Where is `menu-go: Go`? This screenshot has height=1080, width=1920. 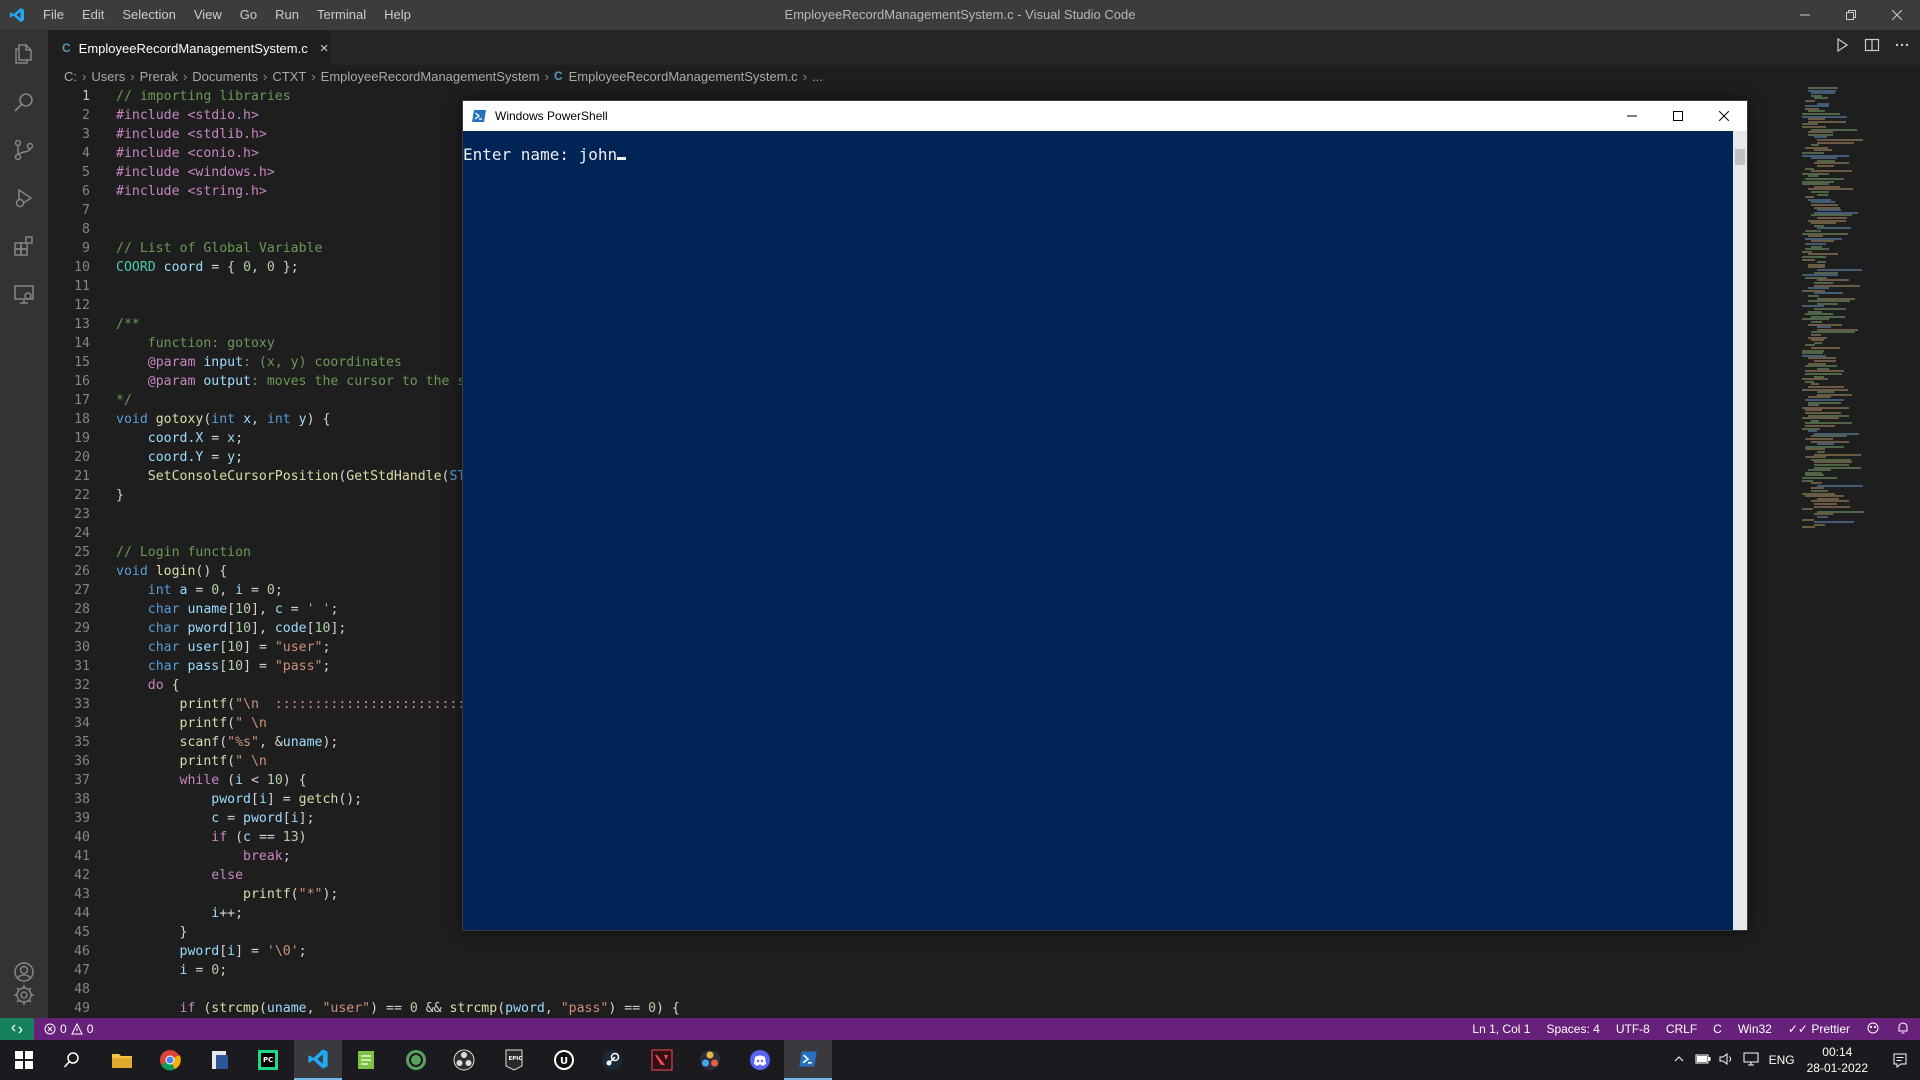 menu-go: Go is located at coordinates (248, 15).